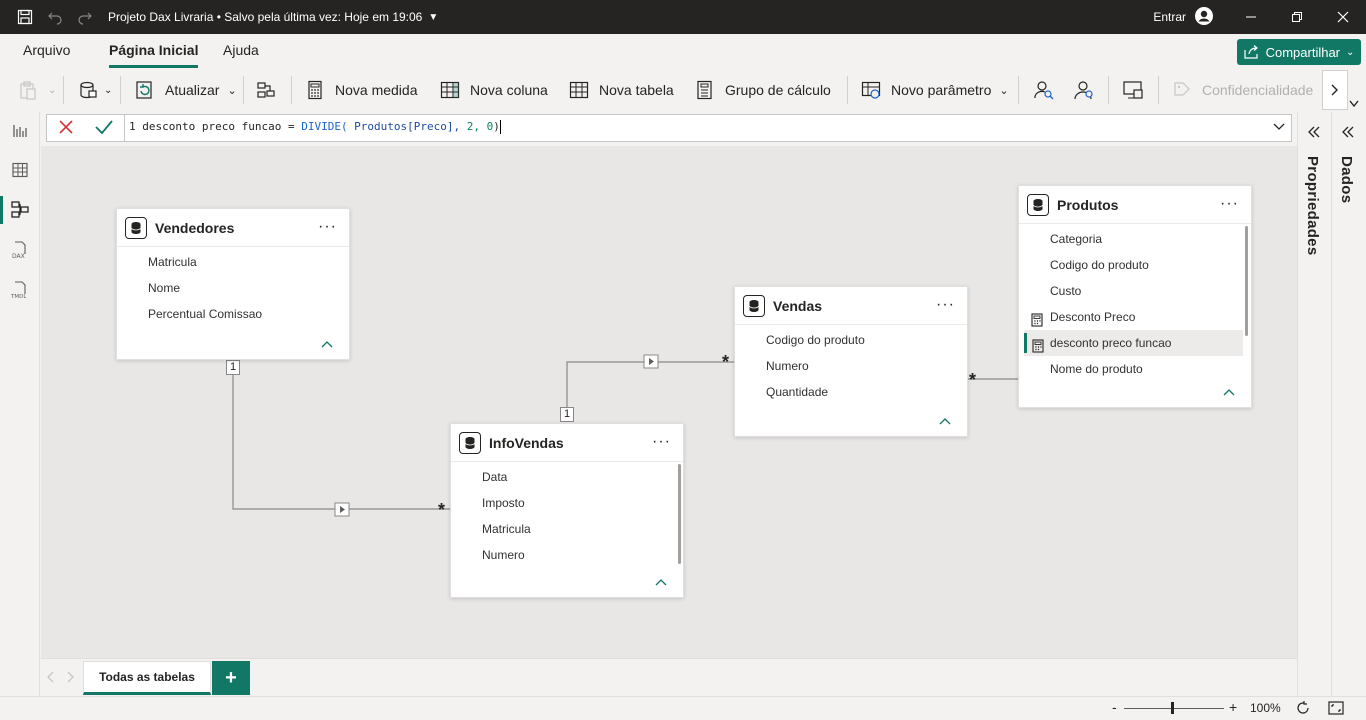 The width and height of the screenshot is (1366, 720). Describe the element at coordinates (37, 90) in the screenshot. I see `paste-button: ⌄` at that location.